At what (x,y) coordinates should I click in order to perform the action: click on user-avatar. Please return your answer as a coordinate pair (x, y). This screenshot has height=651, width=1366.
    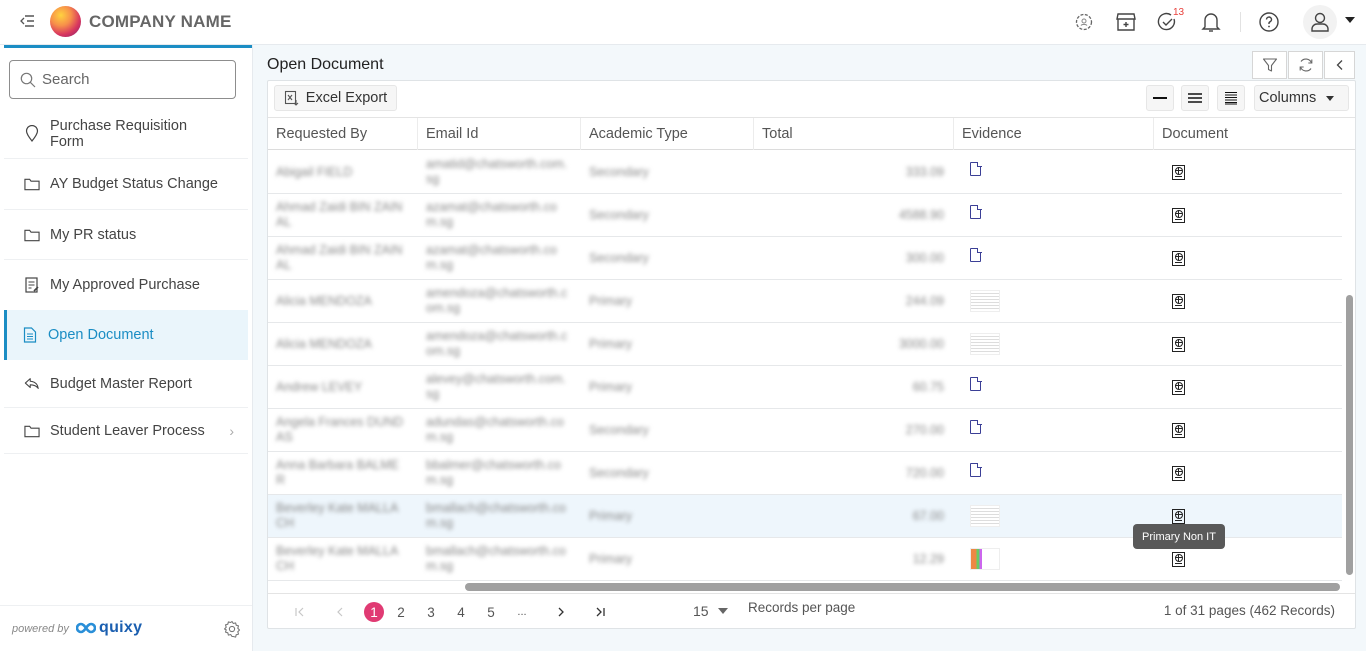
    Looking at the image, I should click on (1320, 22).